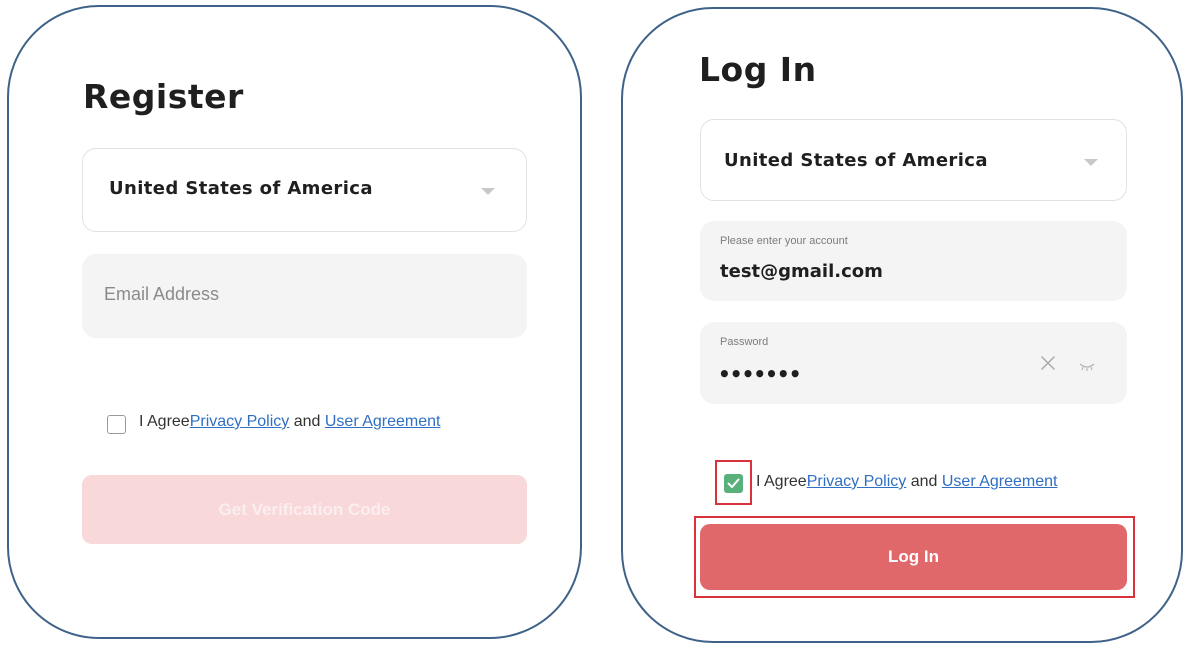 This screenshot has height=645, width=1185. I want to click on account-value: test@gmail.com, so click(801, 271).